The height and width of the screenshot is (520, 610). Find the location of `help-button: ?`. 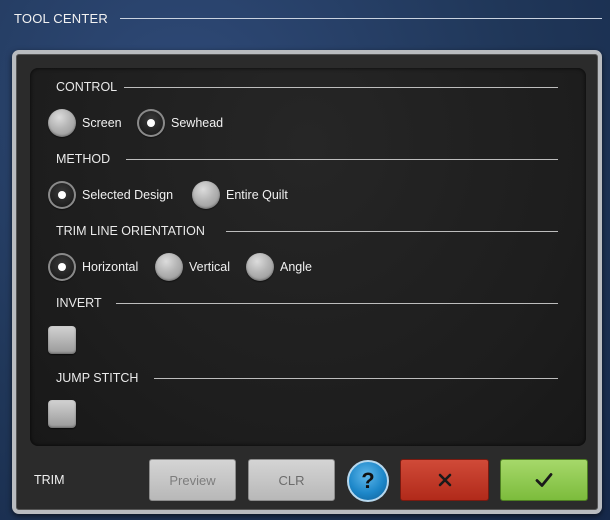

help-button: ? is located at coordinates (368, 481).